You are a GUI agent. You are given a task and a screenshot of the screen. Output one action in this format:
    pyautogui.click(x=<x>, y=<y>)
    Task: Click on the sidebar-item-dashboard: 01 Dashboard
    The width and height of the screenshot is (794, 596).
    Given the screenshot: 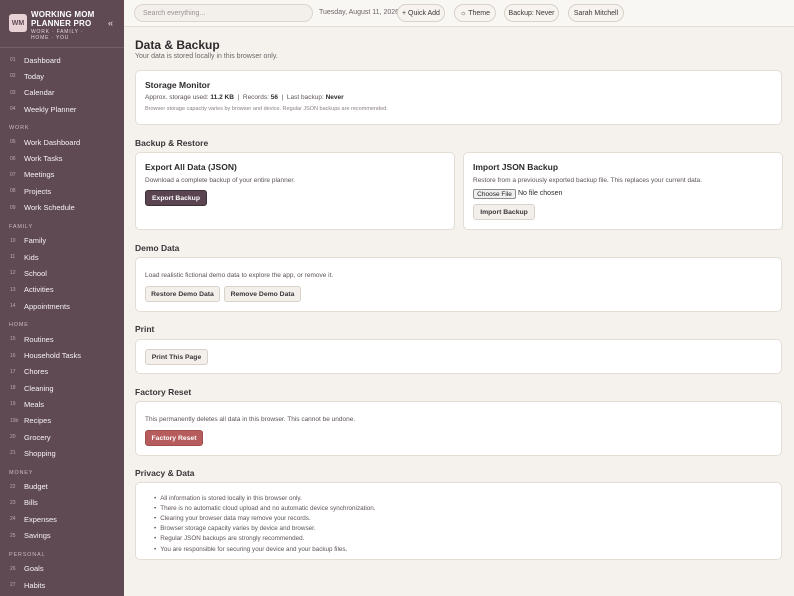 What is the action you would take?
    pyautogui.click(x=62, y=60)
    